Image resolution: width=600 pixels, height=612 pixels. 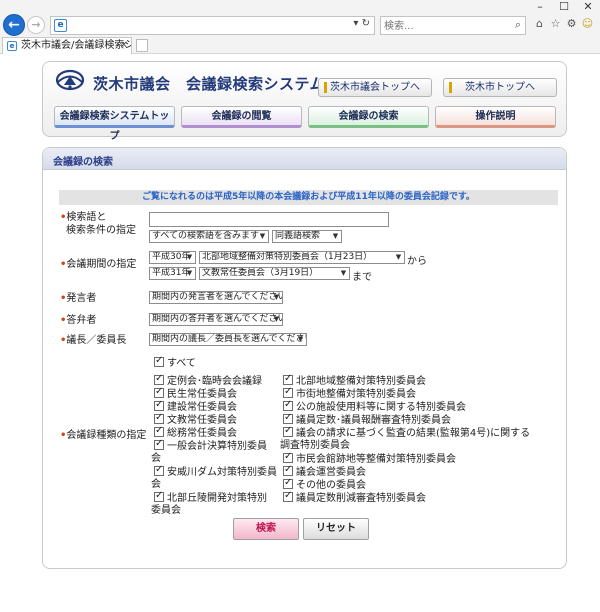 What do you see at coordinates (300, 45) in the screenshot?
I see `tab-strip: e 茨木市議会/会議録検索シス... ✕` at bounding box center [300, 45].